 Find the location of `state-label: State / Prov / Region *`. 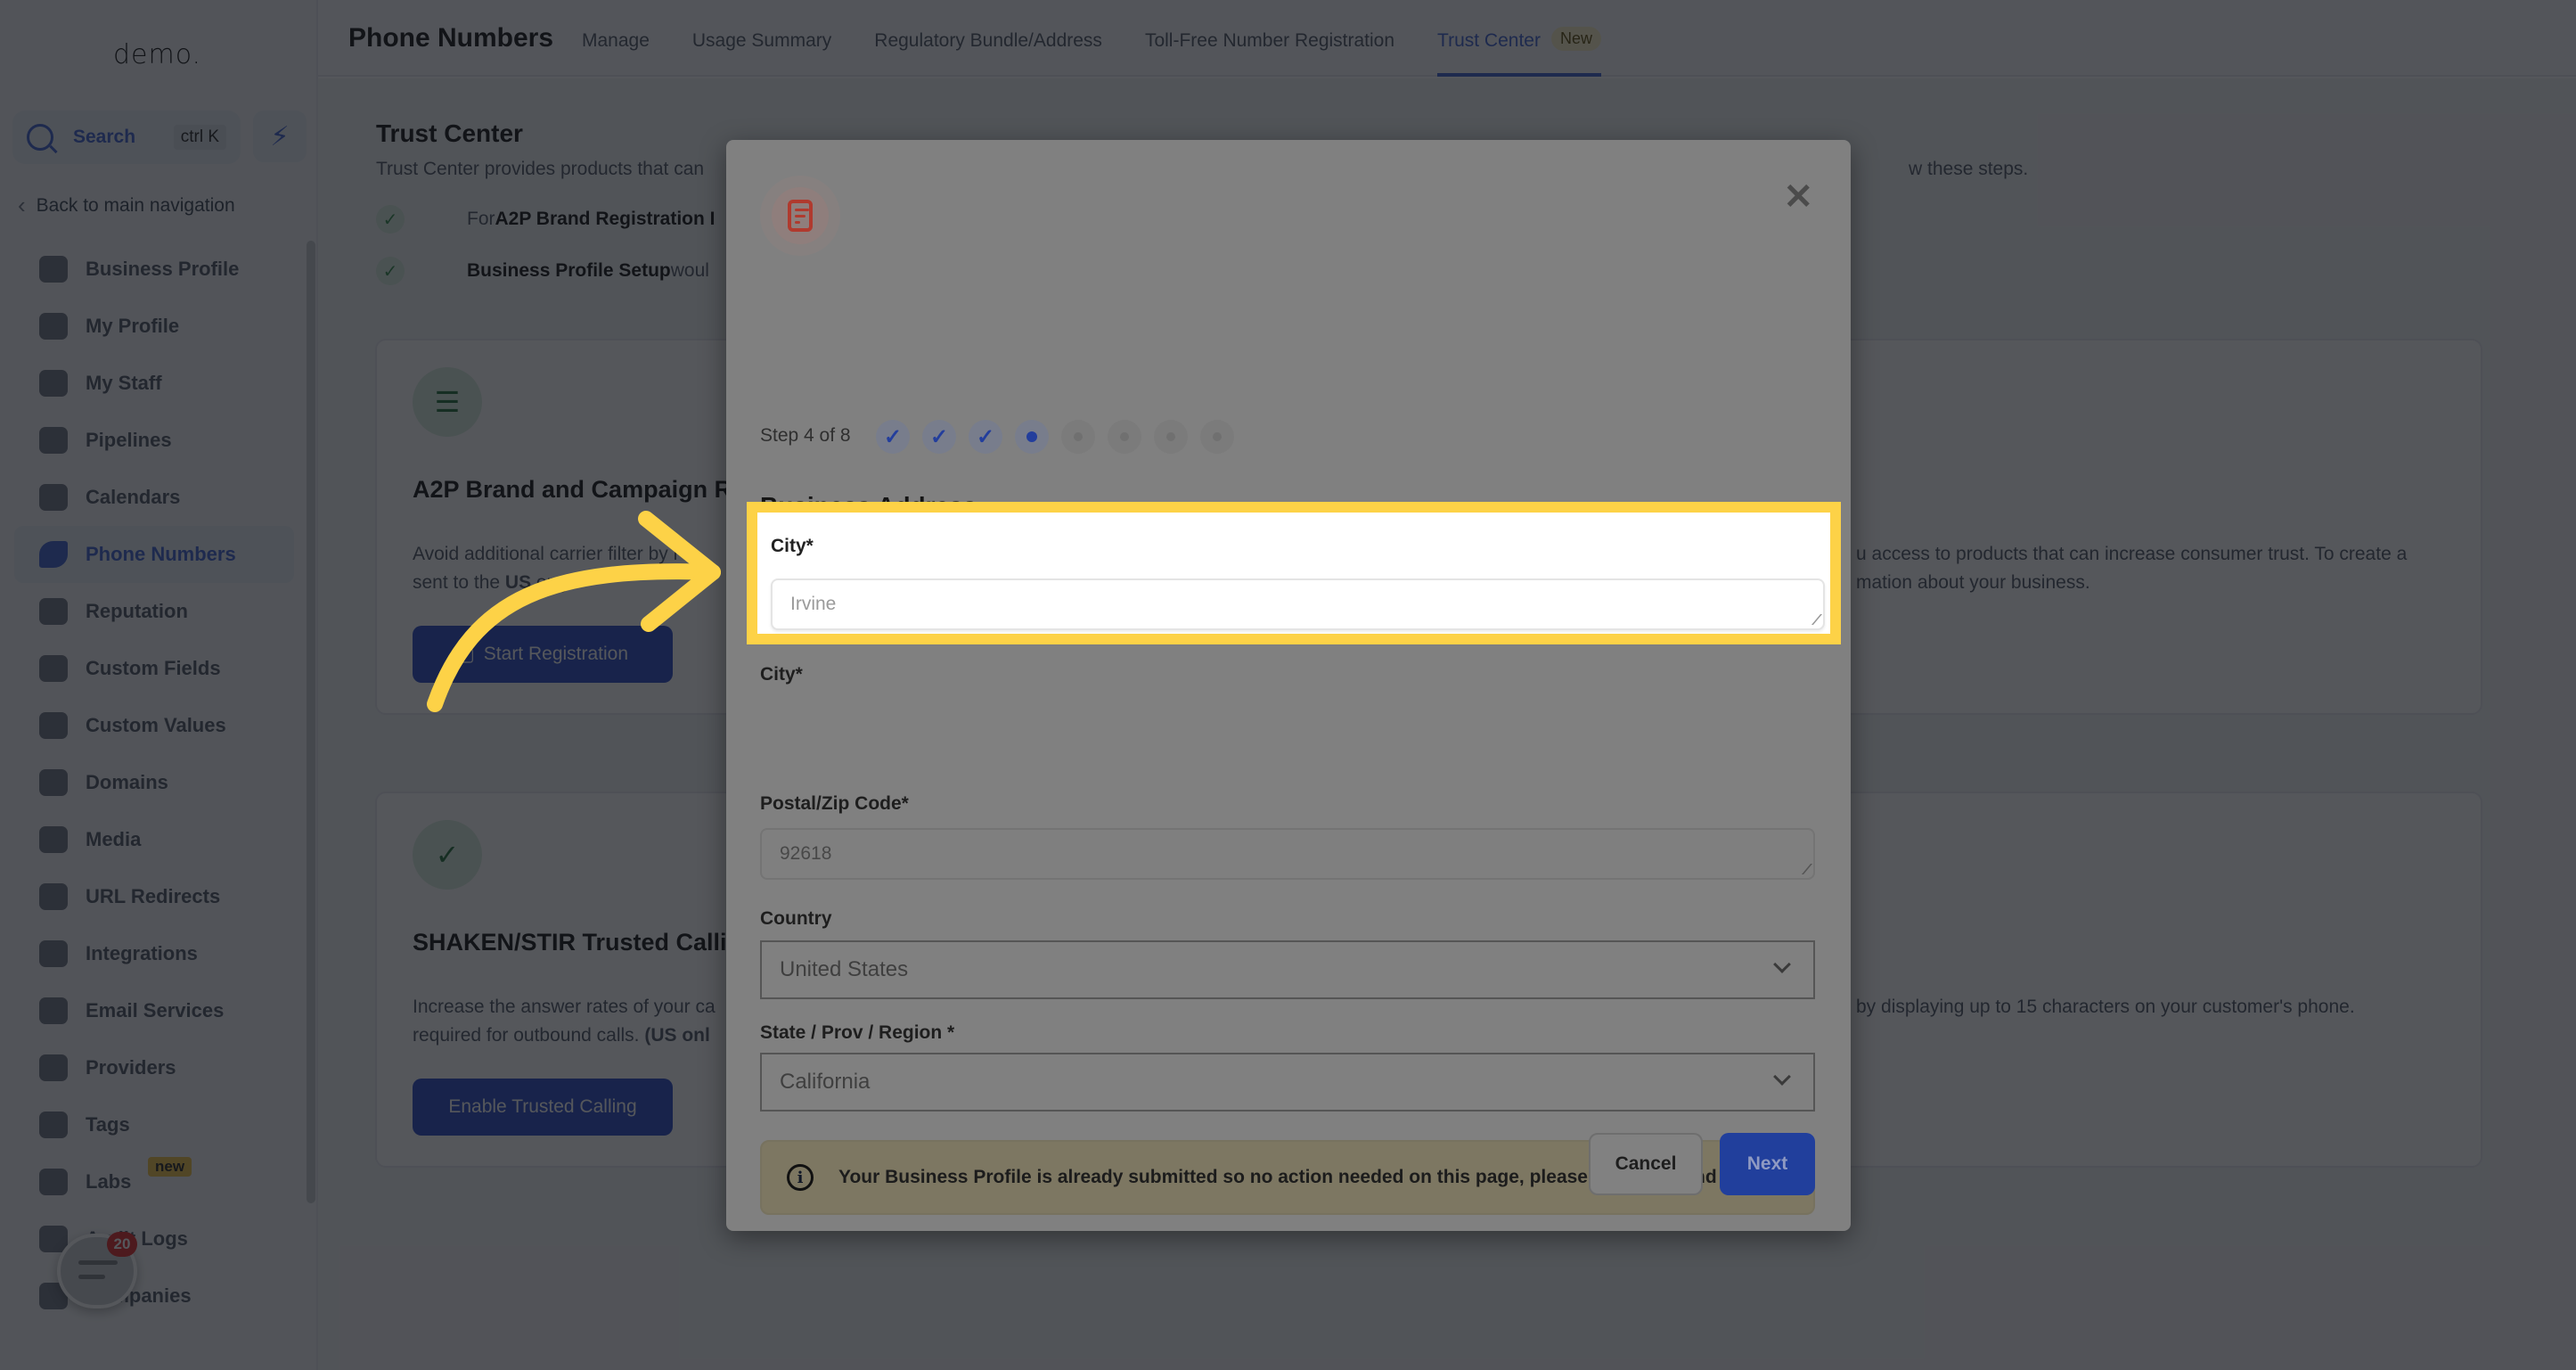

state-label: State / Prov / Region * is located at coordinates (857, 1032).